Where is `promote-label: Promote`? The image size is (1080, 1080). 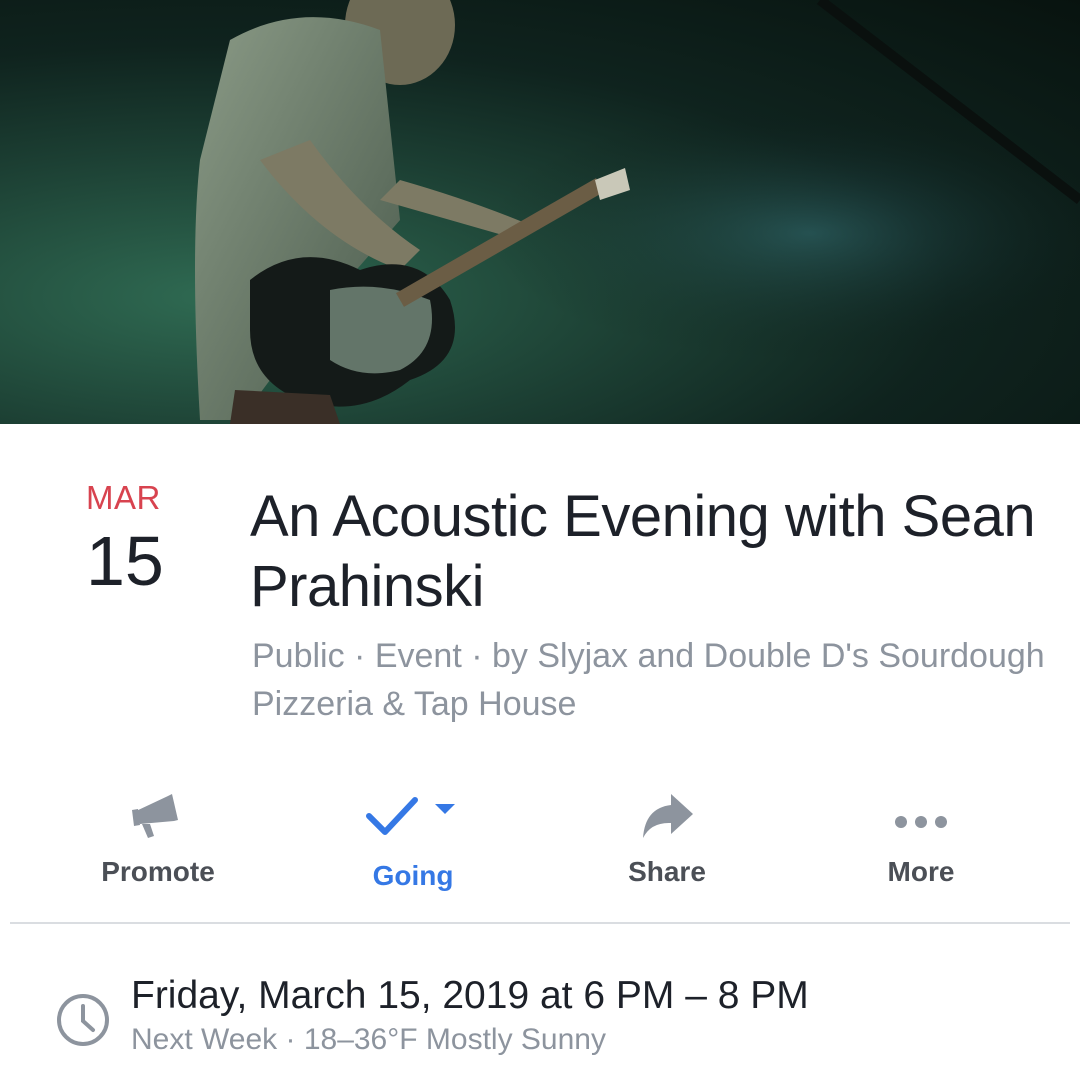
promote-label: Promote is located at coordinates (158, 871).